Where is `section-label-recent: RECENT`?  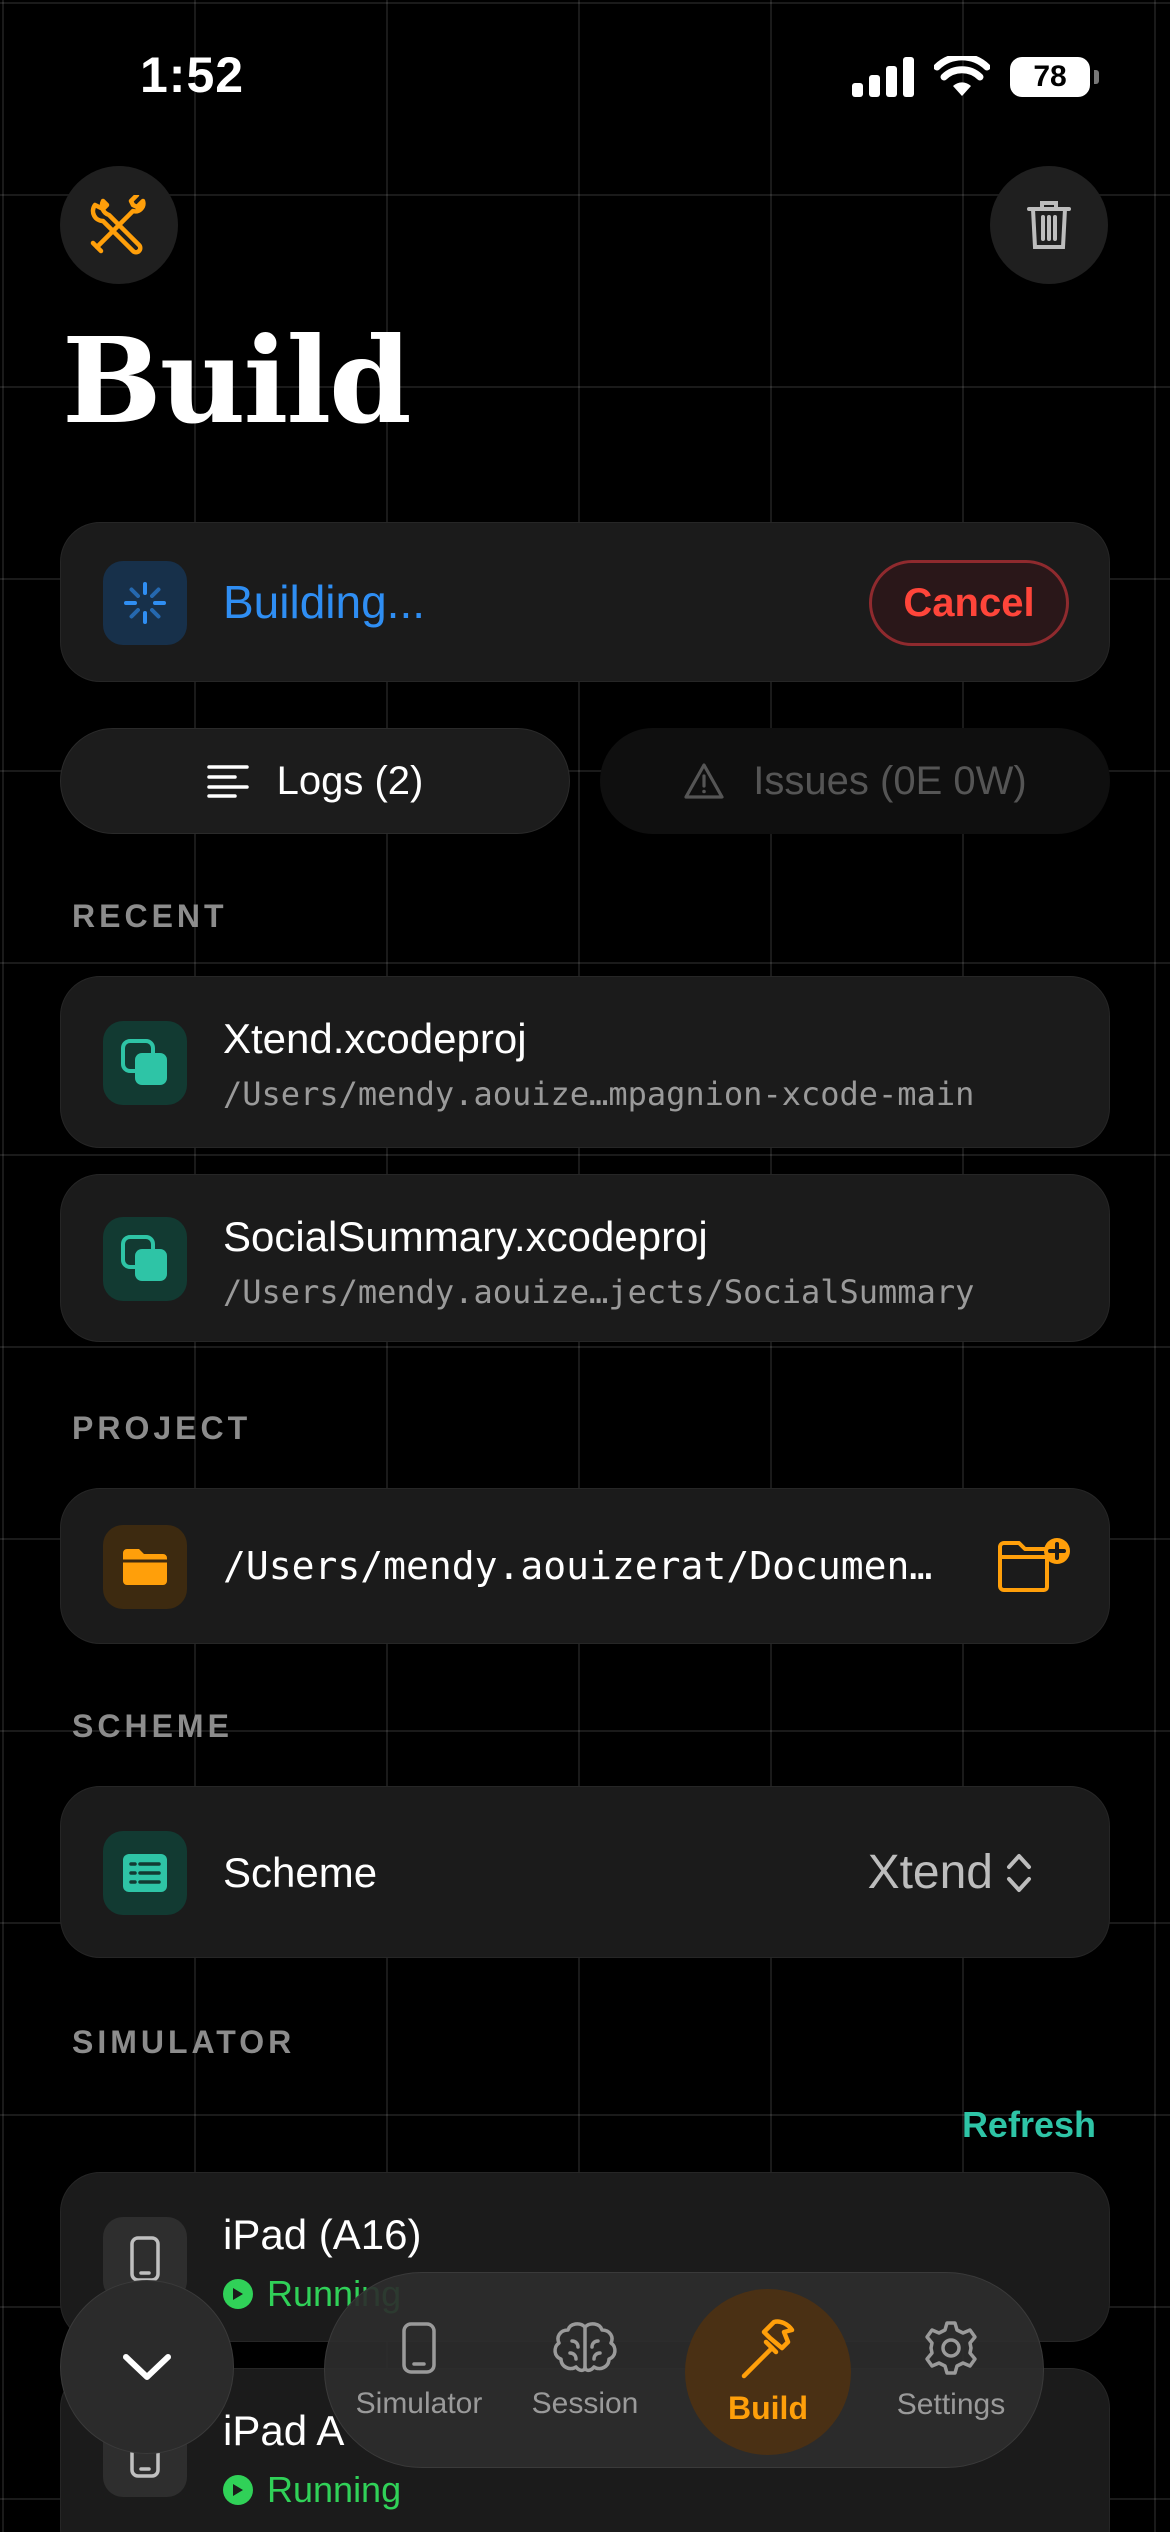
section-label-recent: RECENT is located at coordinates (150, 916).